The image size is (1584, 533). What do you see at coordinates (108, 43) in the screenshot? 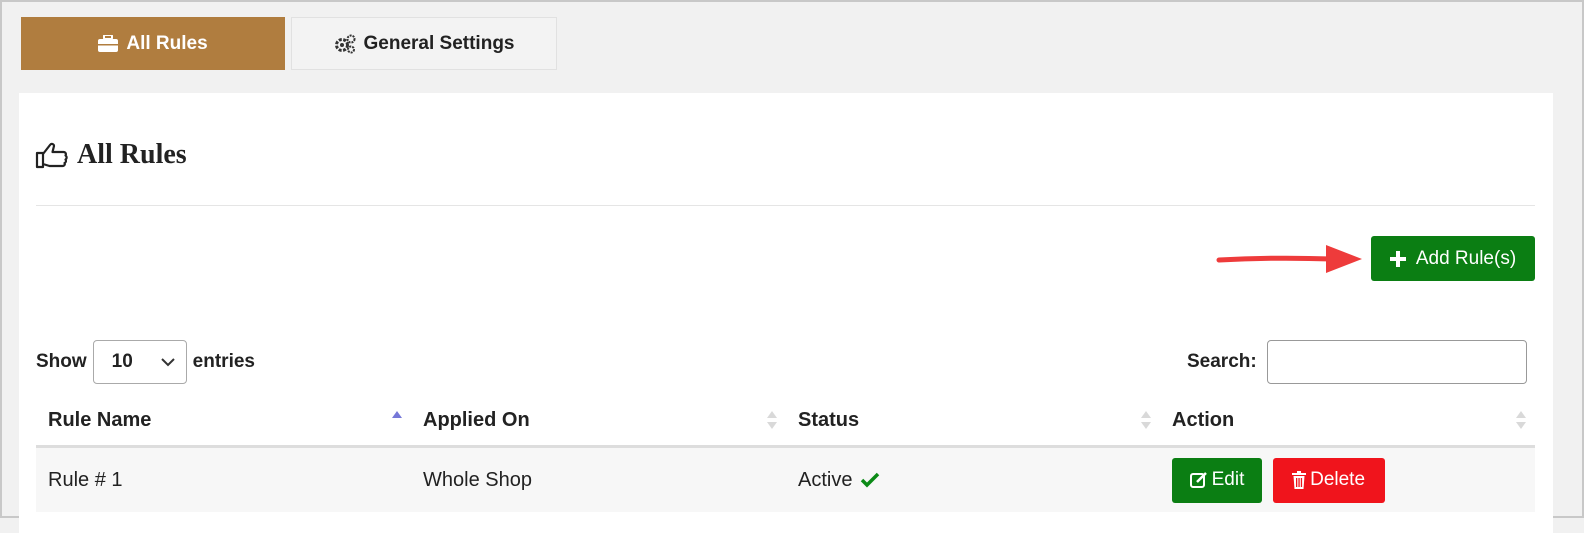
I see `briefcase-icon` at bounding box center [108, 43].